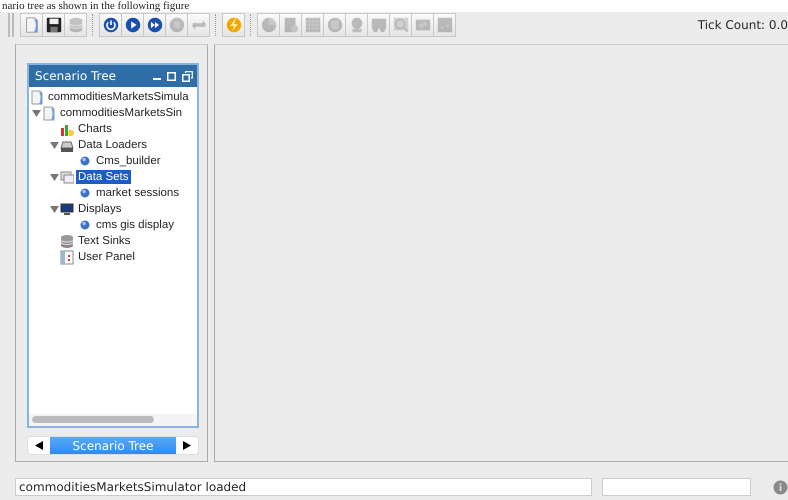  Describe the element at coordinates (780, 487) in the screenshot. I see `info-icon` at that location.